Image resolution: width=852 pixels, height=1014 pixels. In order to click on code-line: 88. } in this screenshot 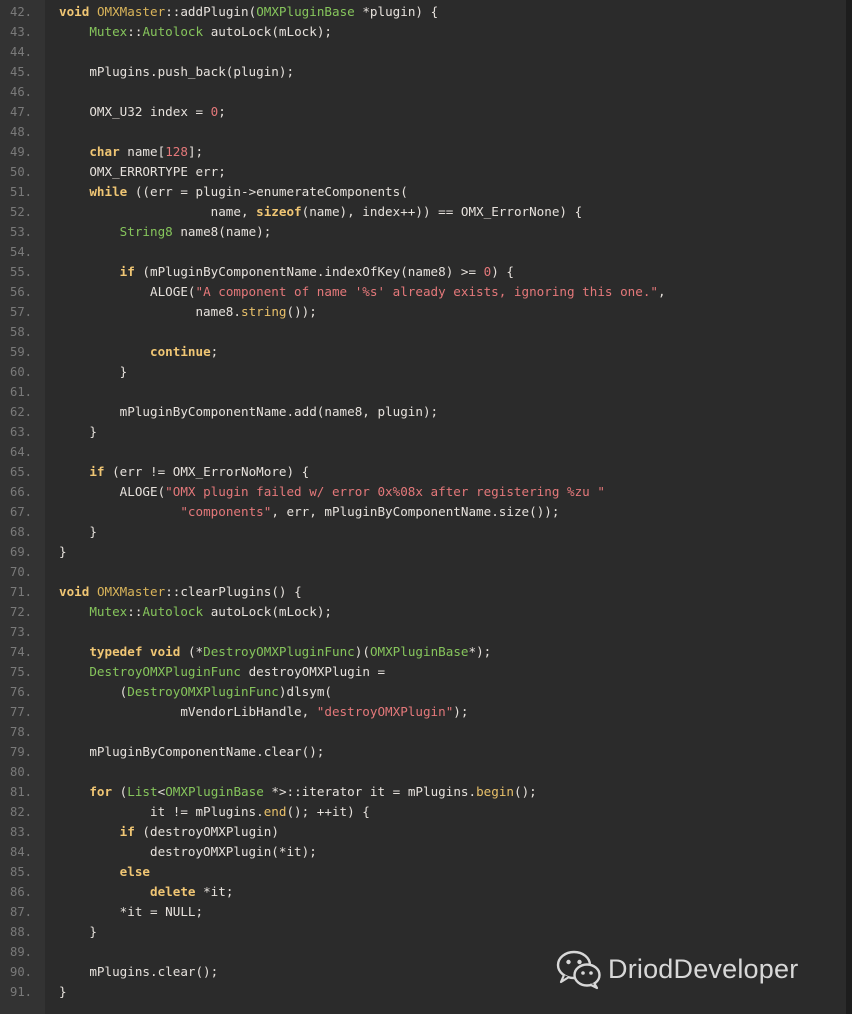, I will do `click(423, 932)`.